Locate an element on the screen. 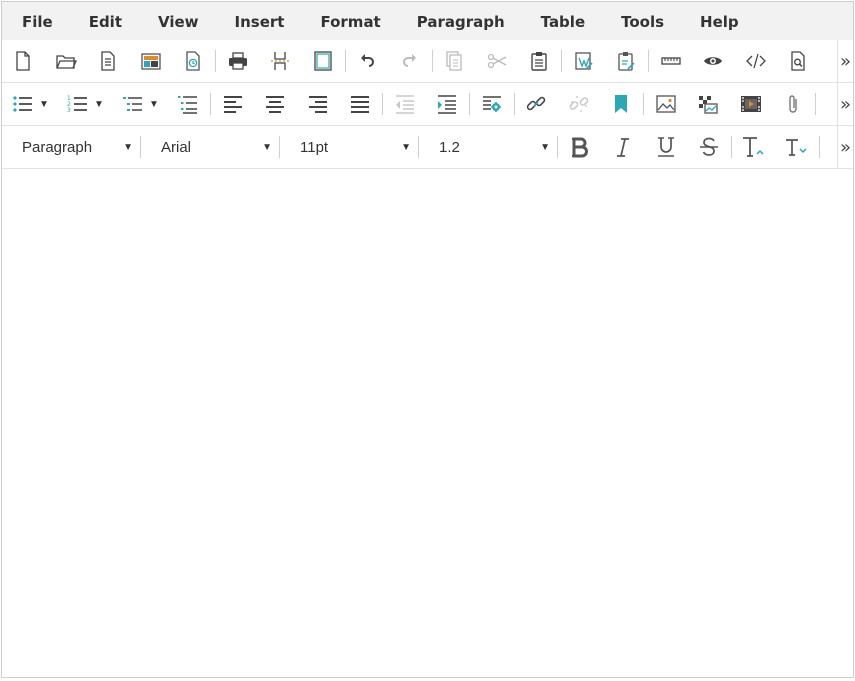 The width and height of the screenshot is (855, 681). unlink-icon is located at coordinates (579, 104).